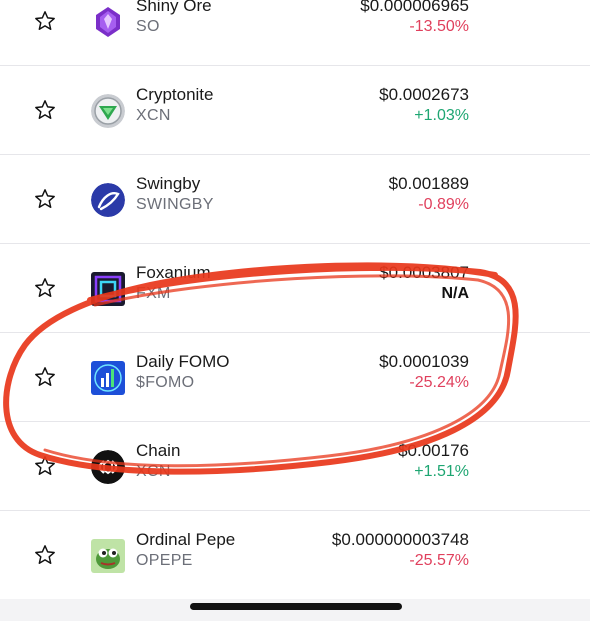 This screenshot has width=590, height=621. Describe the element at coordinates (441, 115) in the screenshot. I see `coin-change: +1.03%` at that location.